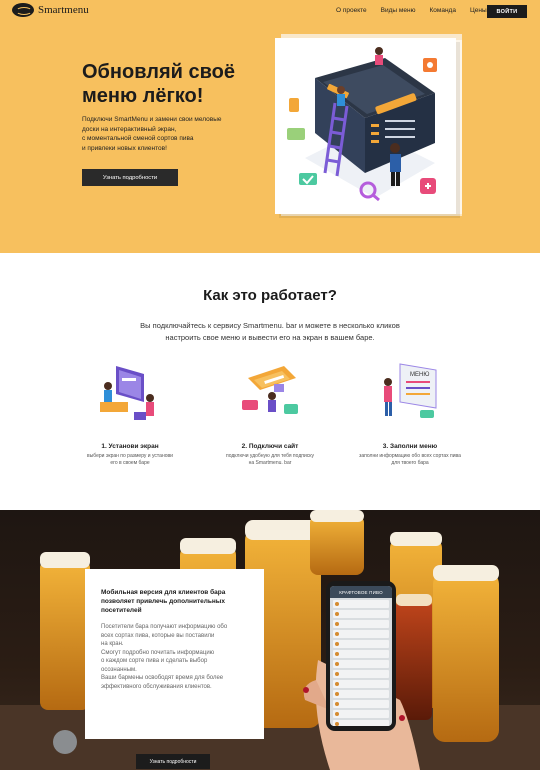 Image resolution: width=540 pixels, height=770 pixels. I want to click on fill-menu-illustration: МЕНЮ, so click(410, 390).